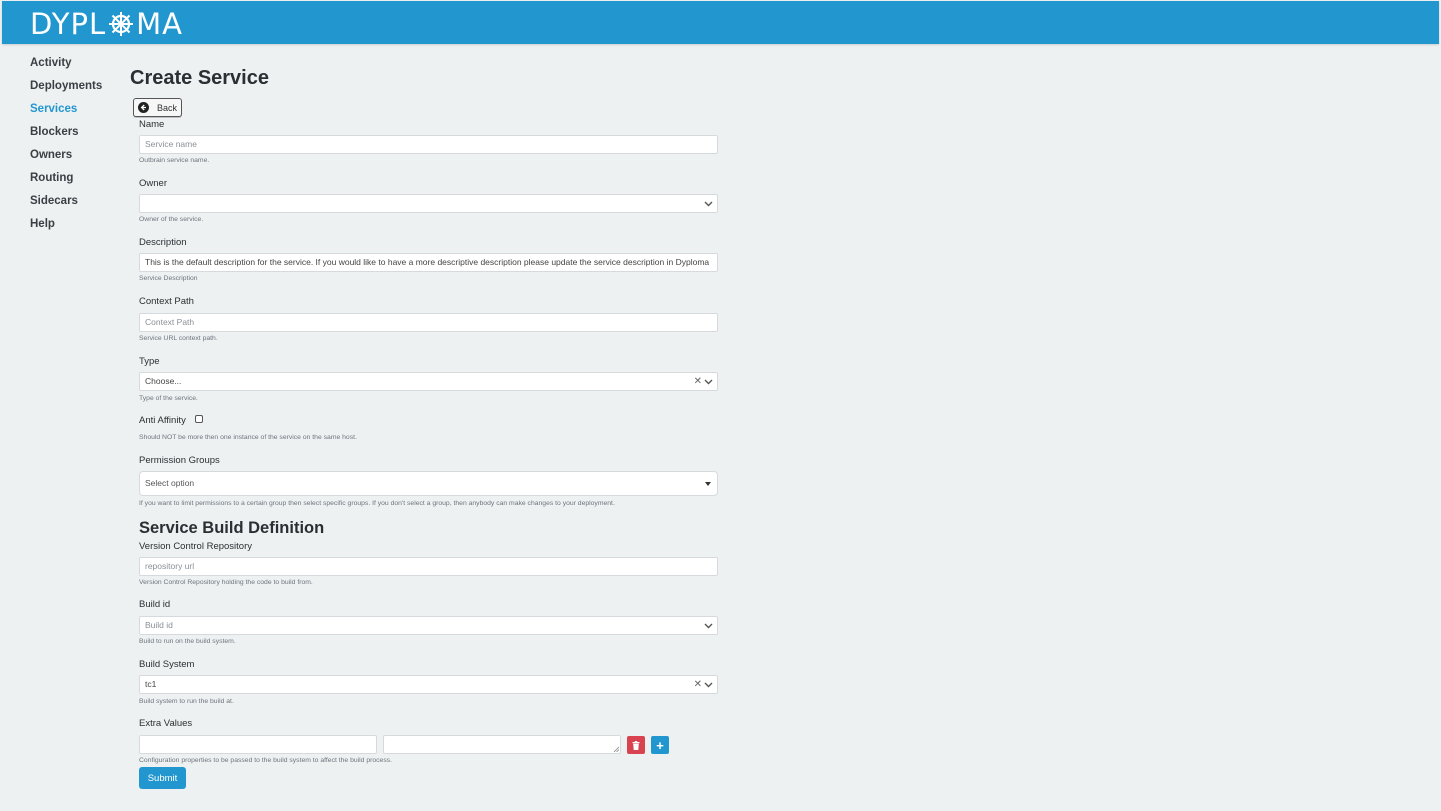 The width and height of the screenshot is (1441, 811). Describe the element at coordinates (428, 322) in the screenshot. I see `context-path-input: Context Path` at that location.